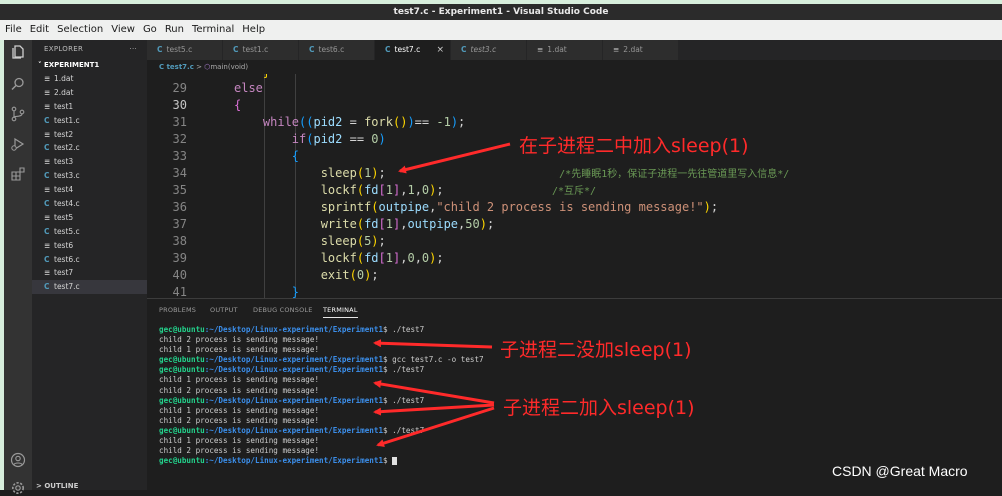 The image size is (1002, 496). Describe the element at coordinates (89, 121) in the screenshot. I see `file-item: Ctest1.c` at that location.